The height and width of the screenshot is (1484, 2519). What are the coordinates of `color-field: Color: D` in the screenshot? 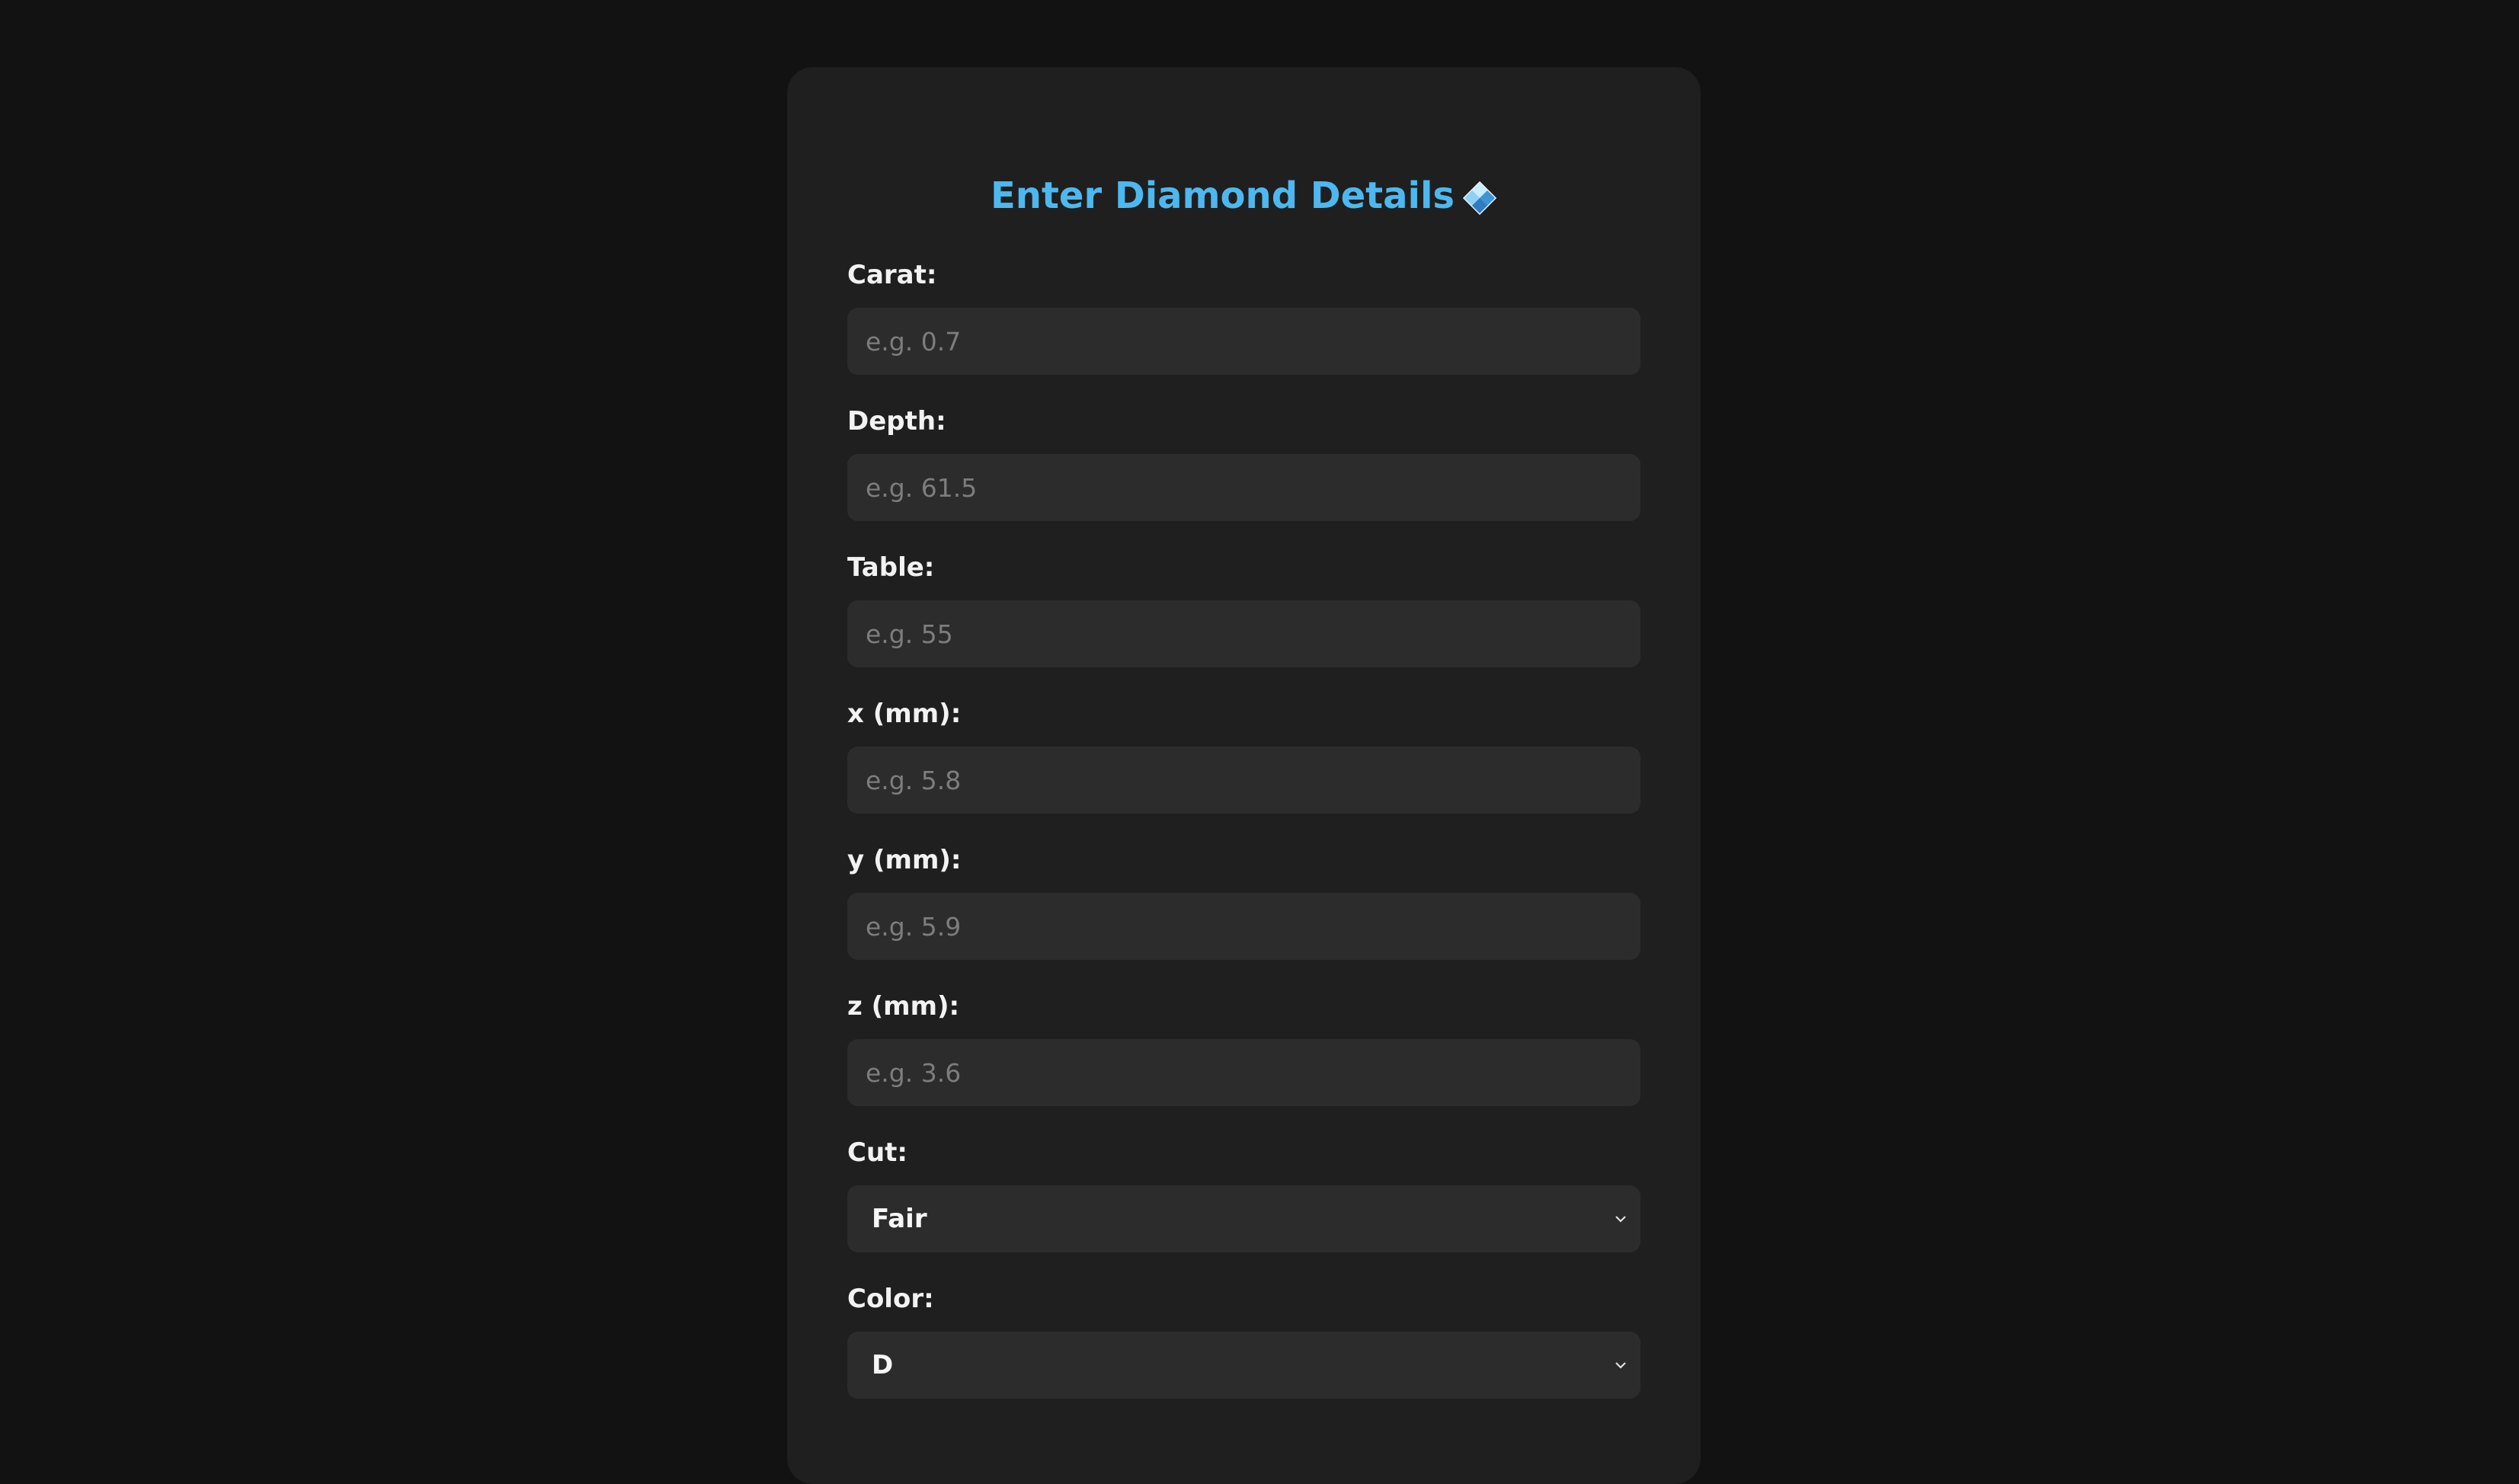 It's located at (1243, 1341).